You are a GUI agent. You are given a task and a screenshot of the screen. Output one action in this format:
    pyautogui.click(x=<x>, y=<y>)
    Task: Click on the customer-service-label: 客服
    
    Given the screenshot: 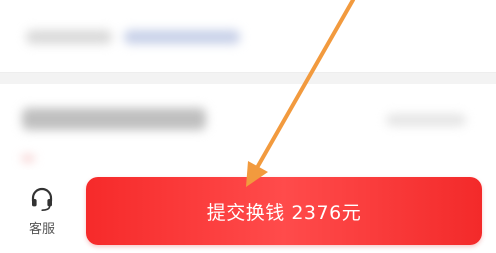 What is the action you would take?
    pyautogui.click(x=41, y=229)
    